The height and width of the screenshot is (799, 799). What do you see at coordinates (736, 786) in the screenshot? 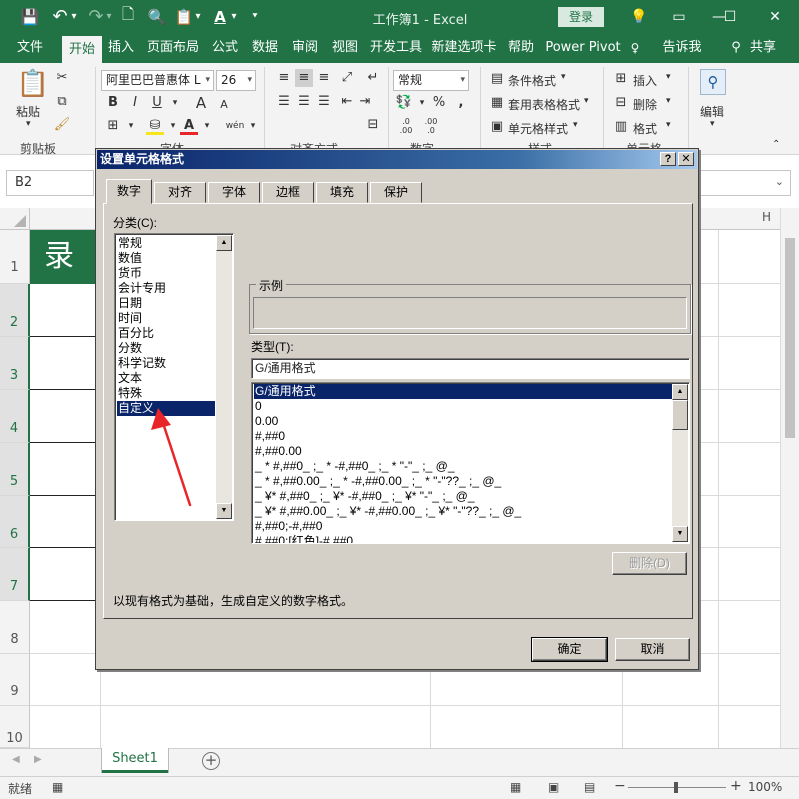
I see `zoom-in-button: +` at bounding box center [736, 786].